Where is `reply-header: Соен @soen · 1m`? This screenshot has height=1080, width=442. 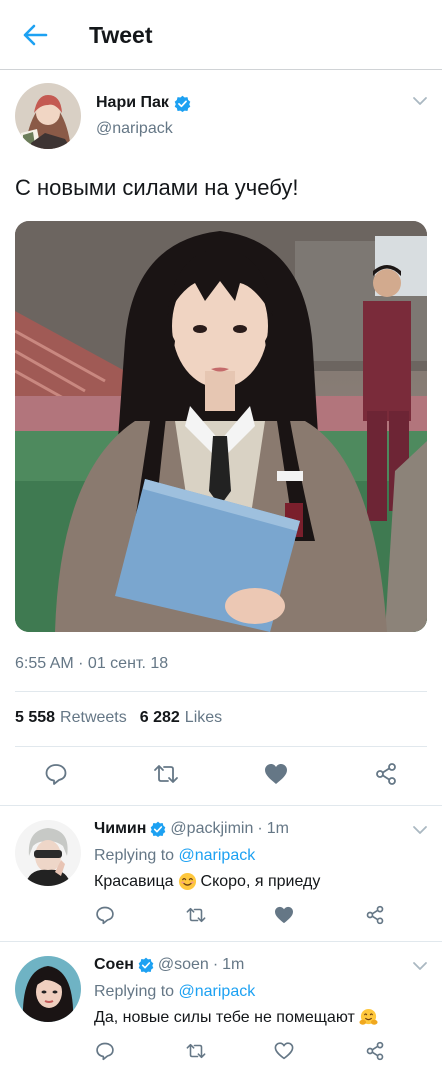
reply-header: Соен @soen · 1m is located at coordinates (169, 965).